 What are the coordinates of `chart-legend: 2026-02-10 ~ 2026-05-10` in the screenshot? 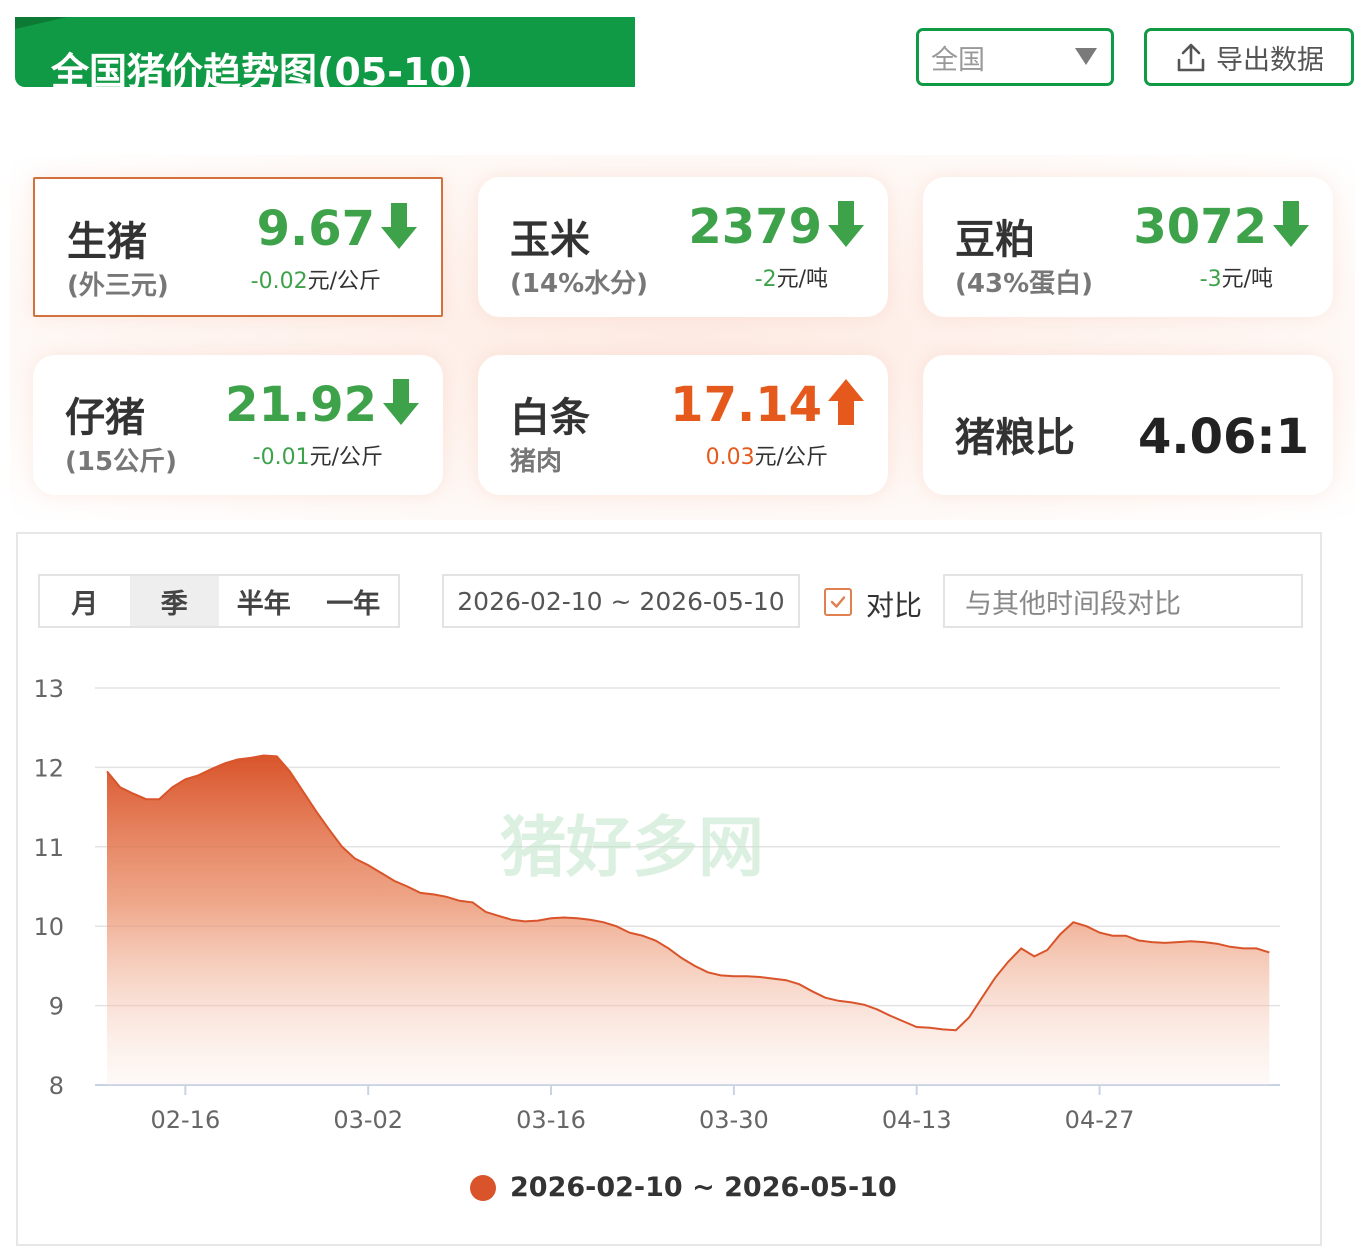 It's located at (683, 1187).